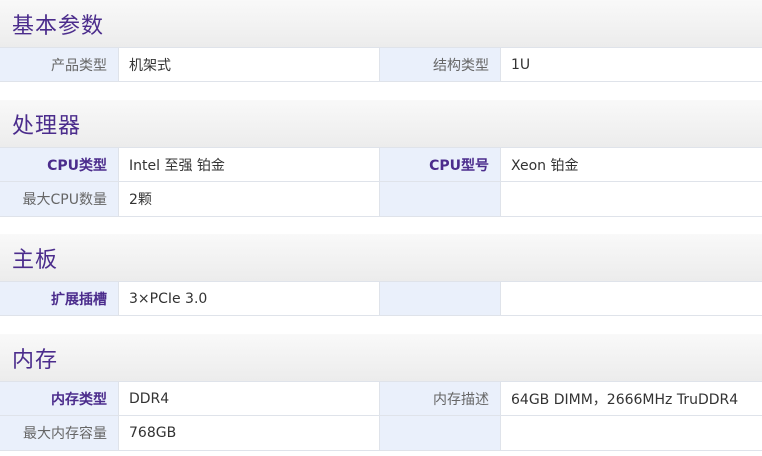 This screenshot has height=456, width=762. I want to click on section-header: 内存, so click(381, 357).